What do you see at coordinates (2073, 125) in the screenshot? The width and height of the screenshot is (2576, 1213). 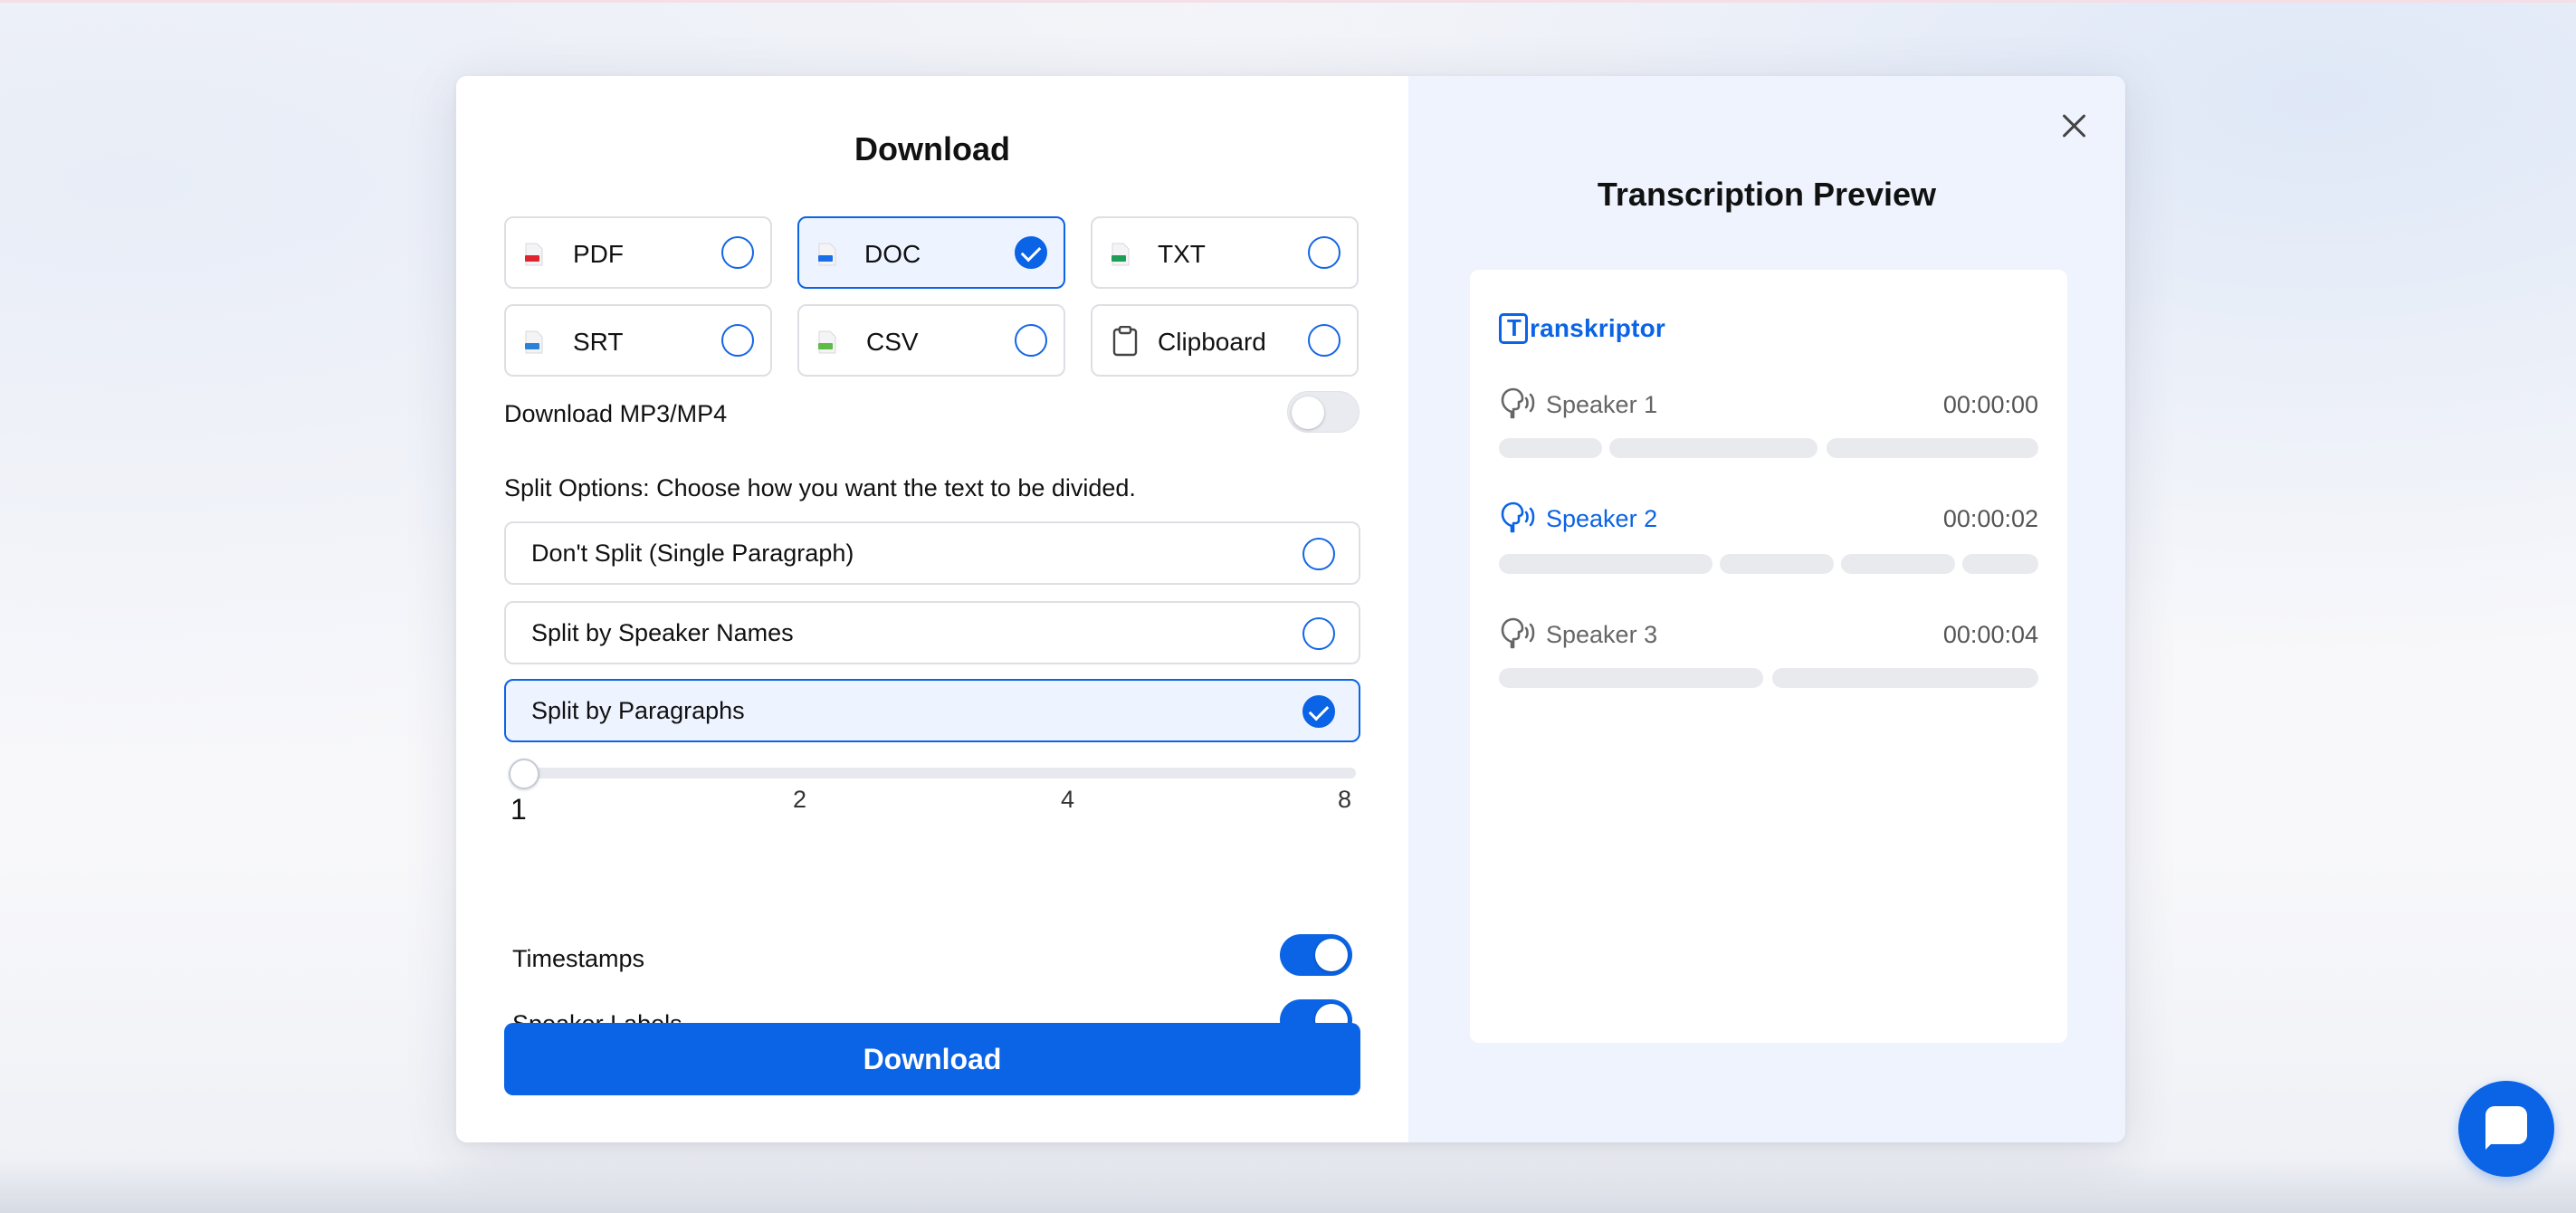 I see `close-icon` at bounding box center [2073, 125].